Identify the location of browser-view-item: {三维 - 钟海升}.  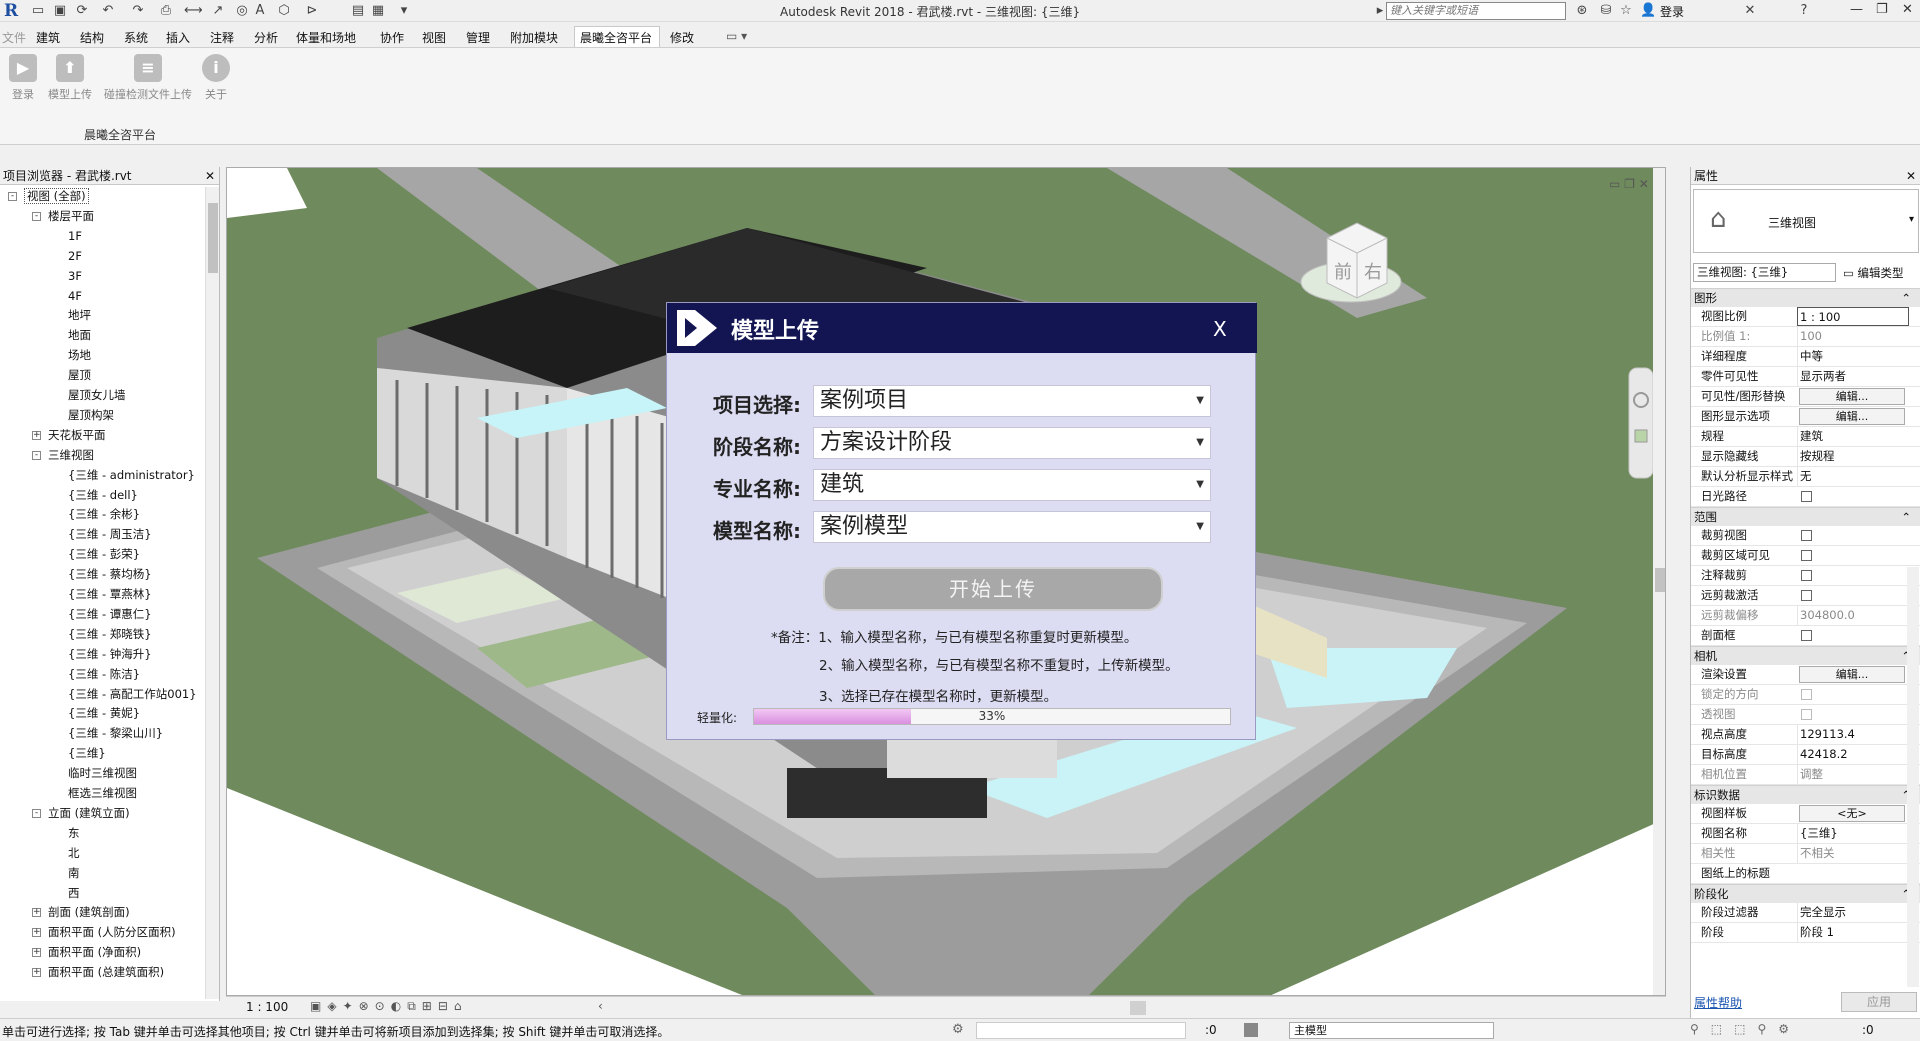
(110, 654).